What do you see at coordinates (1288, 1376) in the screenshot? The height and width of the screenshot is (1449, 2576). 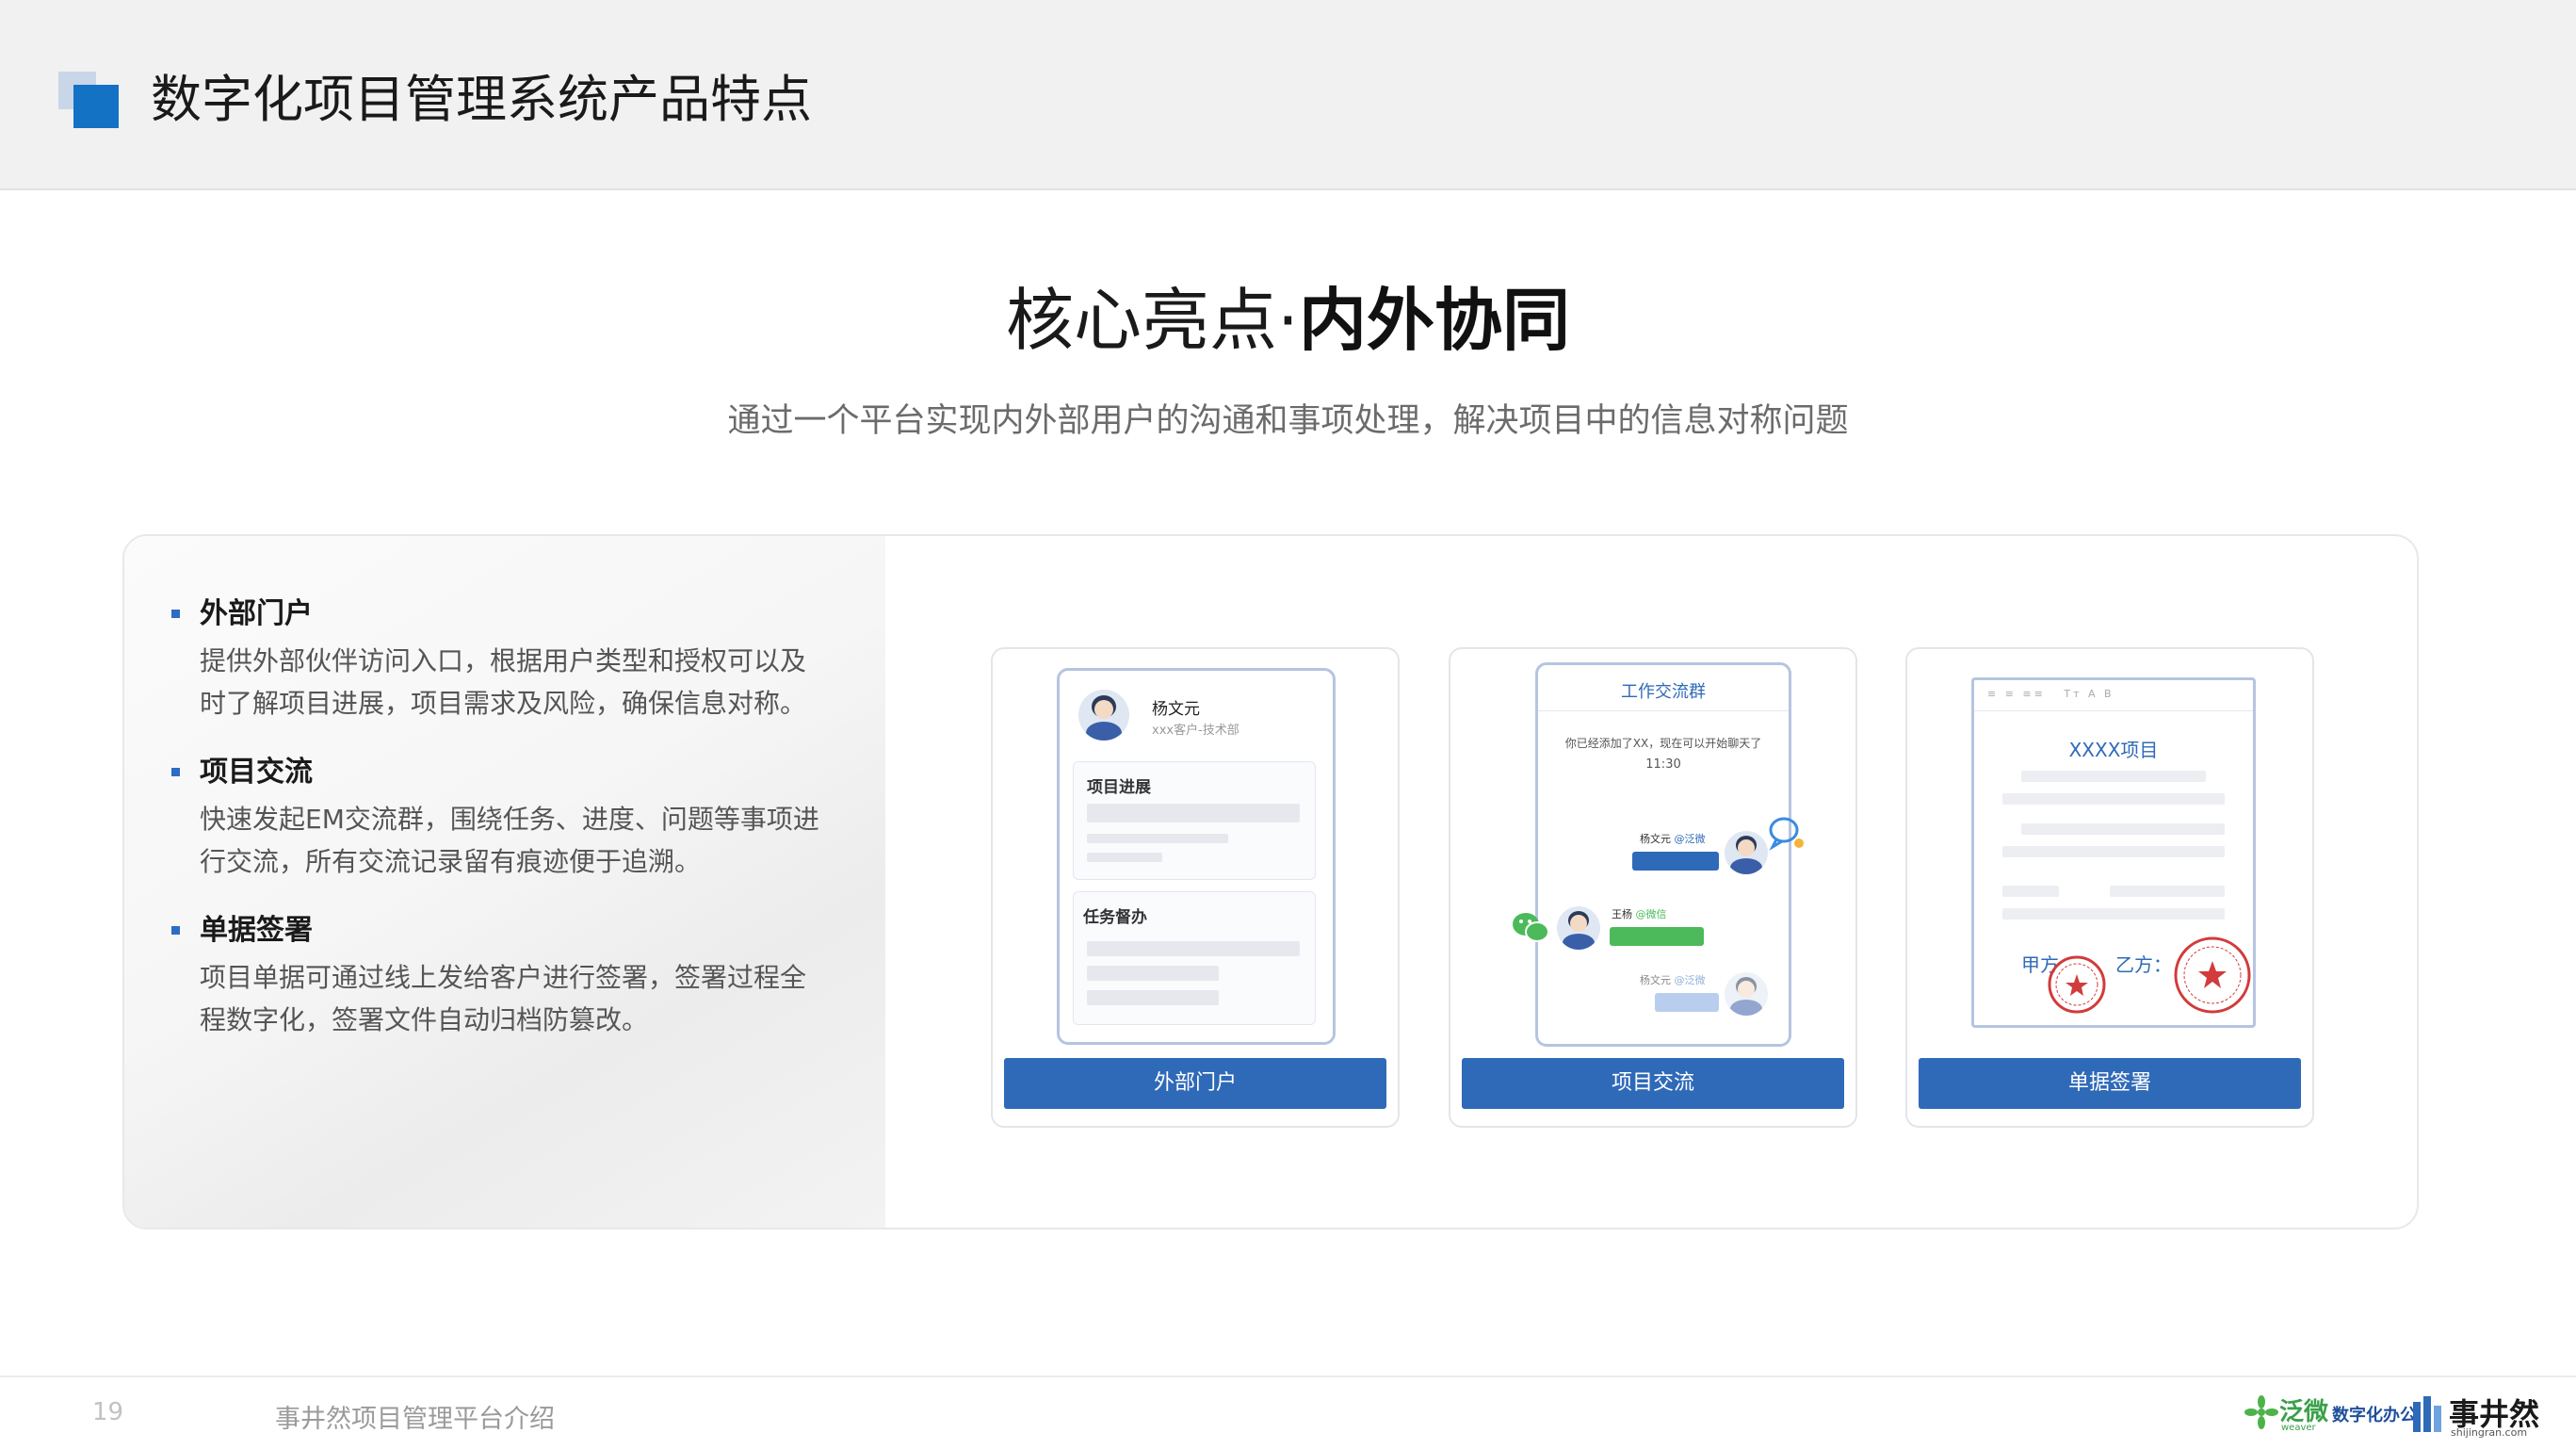 I see `footer-divider` at bounding box center [1288, 1376].